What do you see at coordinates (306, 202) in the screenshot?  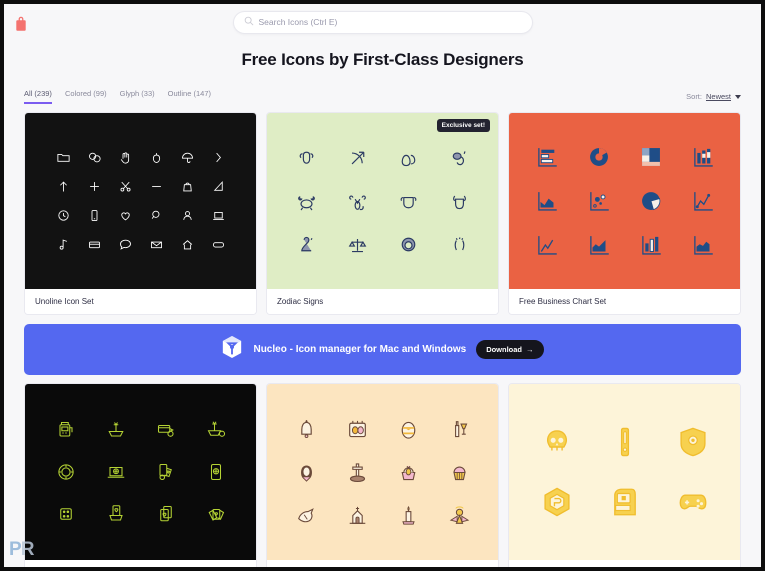 I see `cancer-crab-icon` at bounding box center [306, 202].